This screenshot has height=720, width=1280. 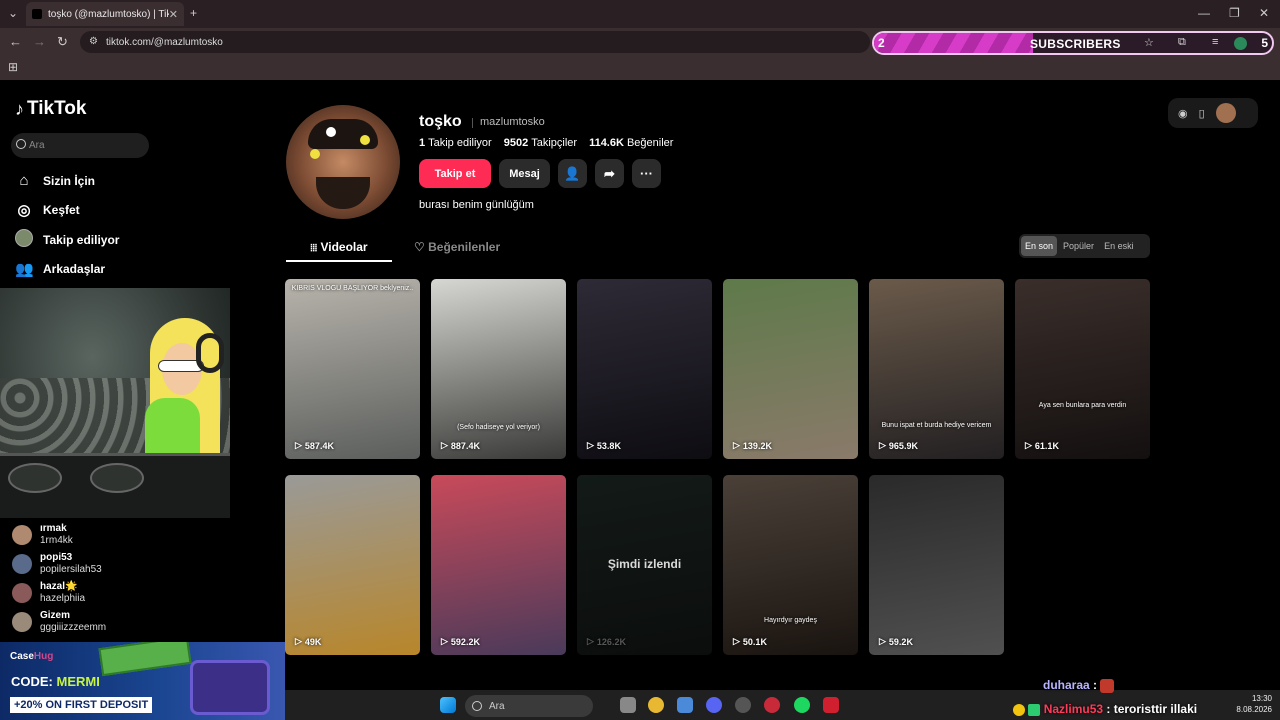 I want to click on message-button: Mesaj, so click(x=524, y=173).